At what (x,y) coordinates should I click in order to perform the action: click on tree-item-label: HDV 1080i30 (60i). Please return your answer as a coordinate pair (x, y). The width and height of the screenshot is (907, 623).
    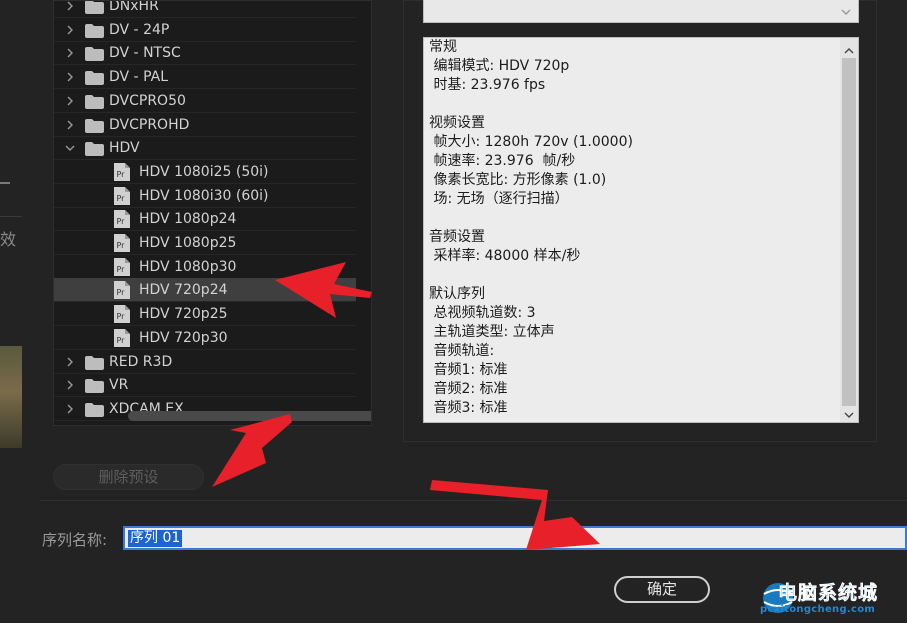
    Looking at the image, I should click on (204, 195).